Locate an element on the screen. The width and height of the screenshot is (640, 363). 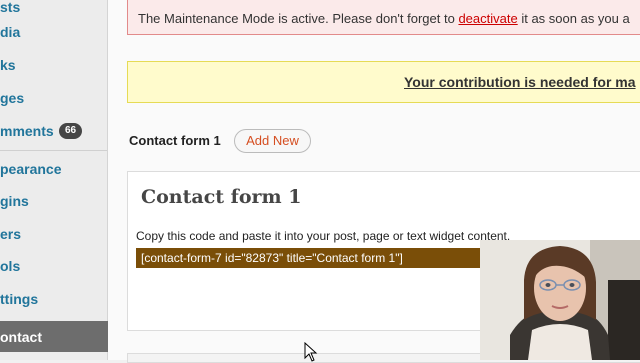
add-new-button: Add New is located at coordinates (272, 141).